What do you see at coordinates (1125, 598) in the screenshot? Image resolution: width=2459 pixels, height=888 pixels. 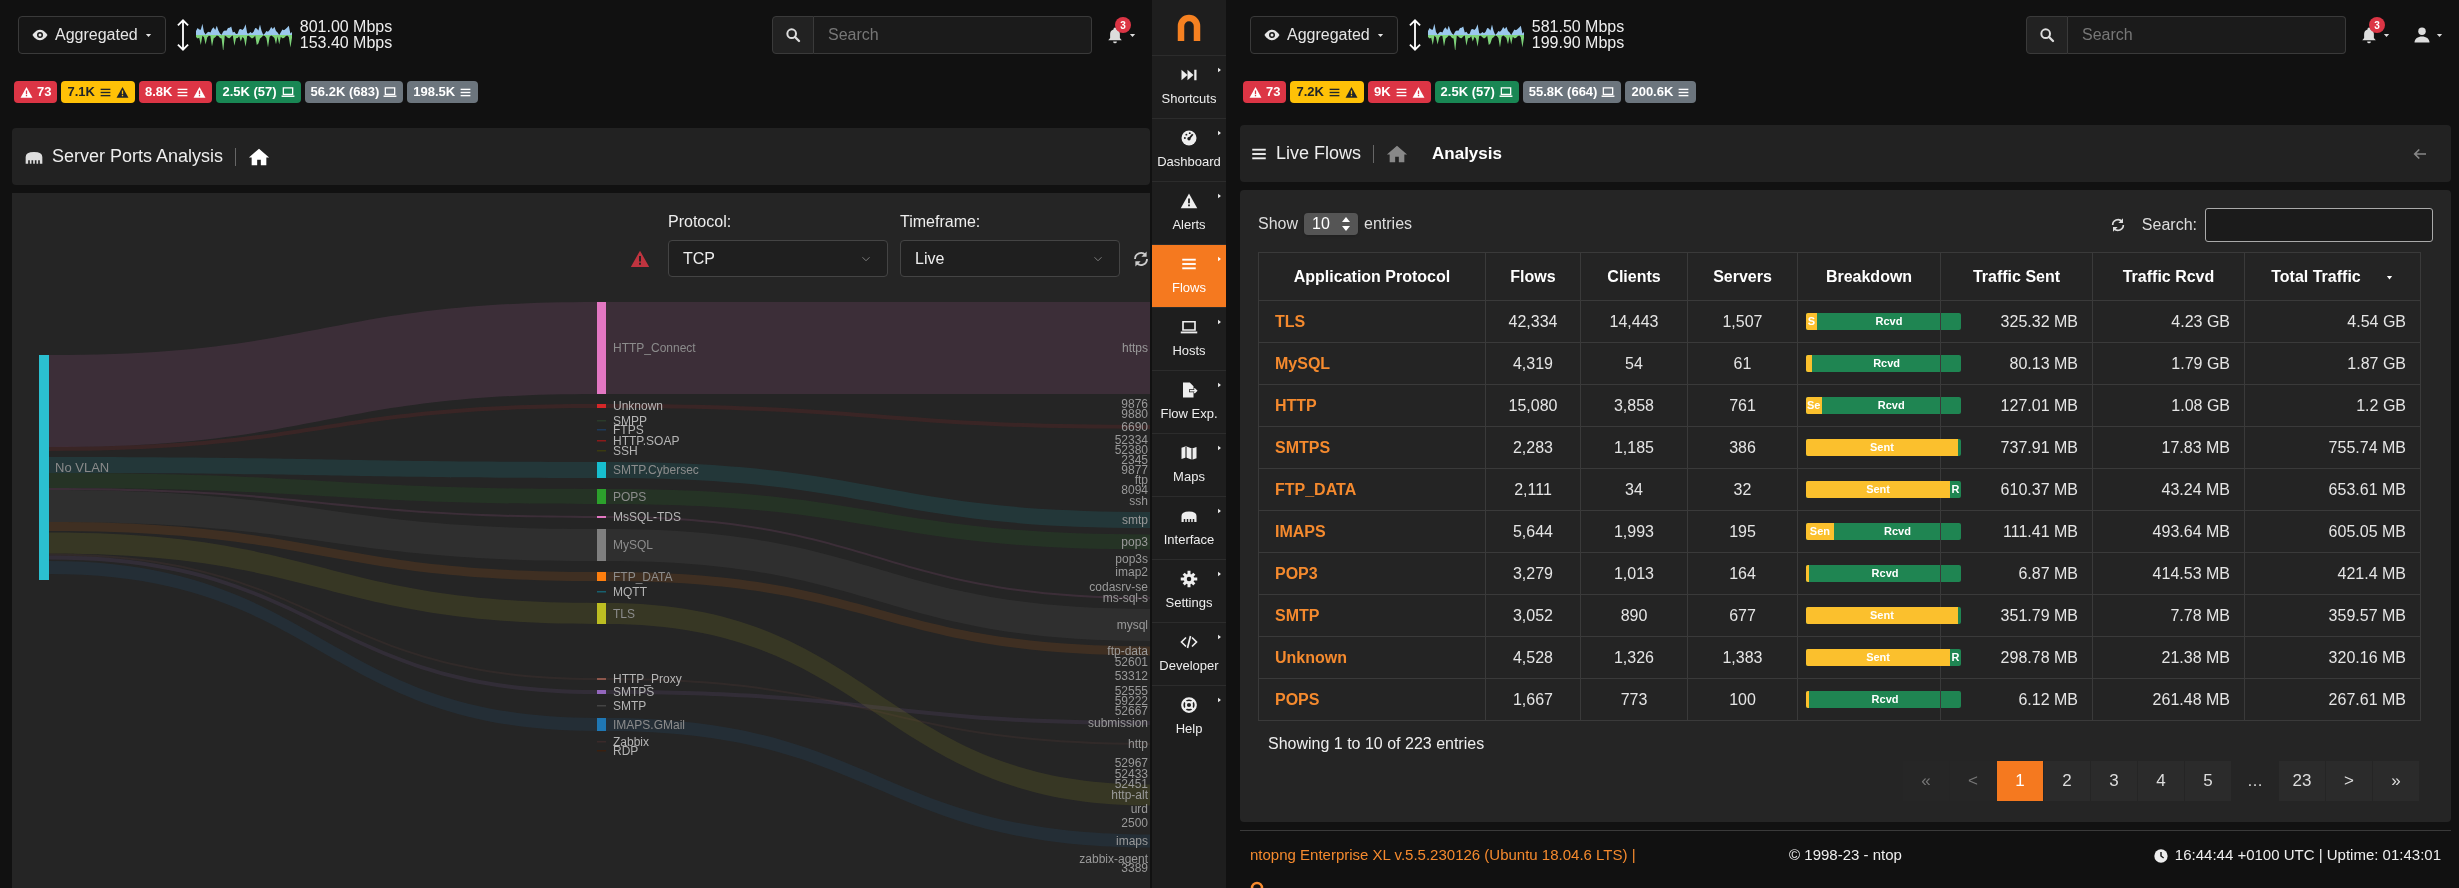 I see `port-label: ms-sql-s` at bounding box center [1125, 598].